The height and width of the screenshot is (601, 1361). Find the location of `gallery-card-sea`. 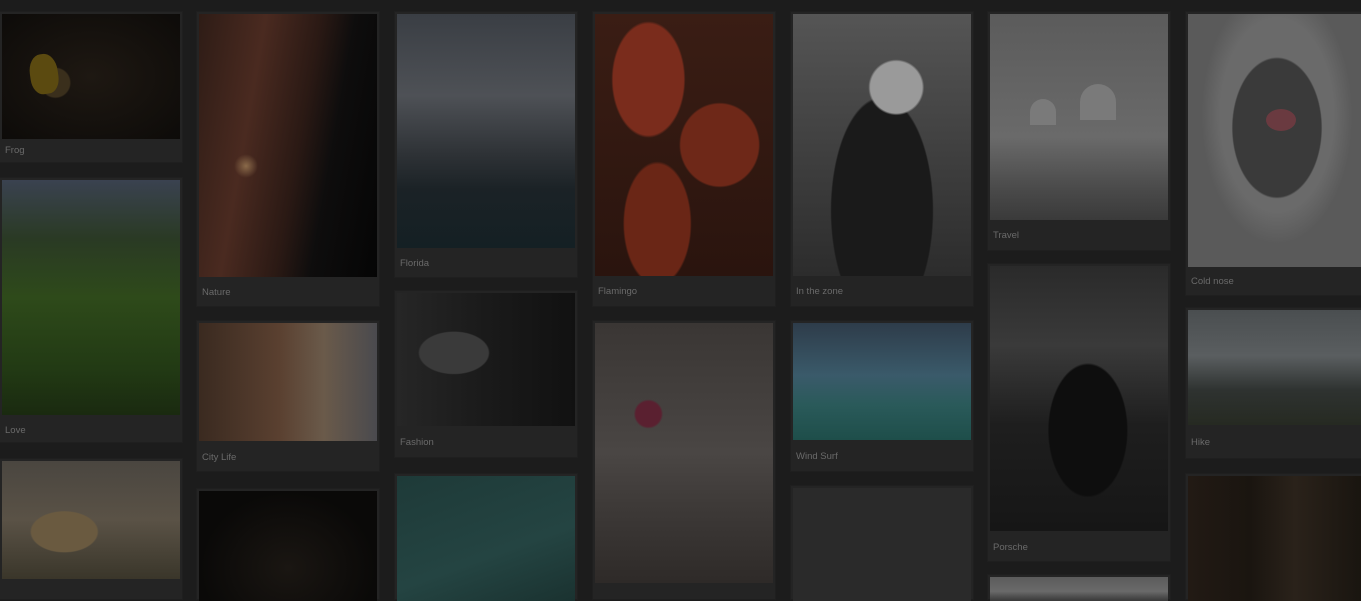

gallery-card-sea is located at coordinates (486, 537).